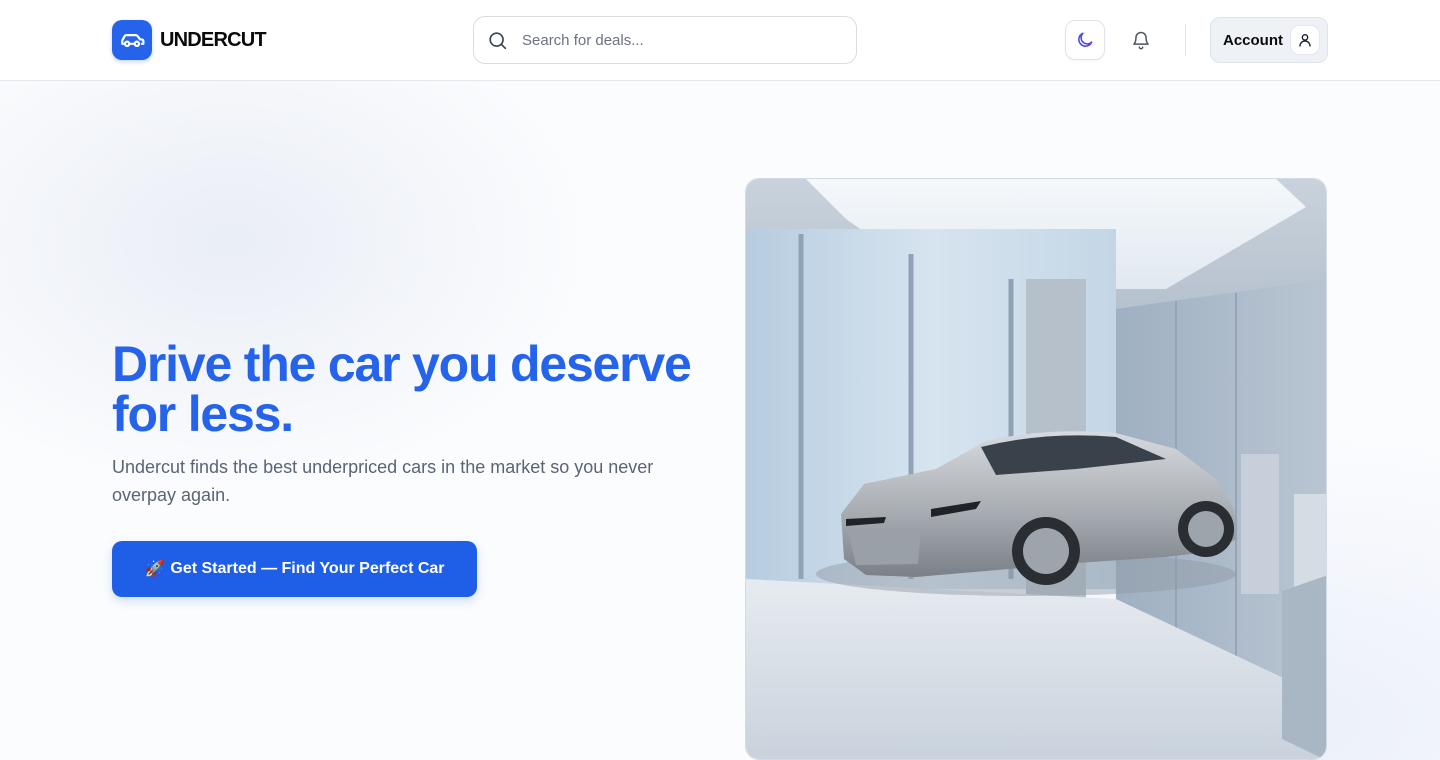 The image size is (1440, 760). I want to click on get-started-button: 🚀 Get Started — Find Your Perfect Car, so click(294, 569).